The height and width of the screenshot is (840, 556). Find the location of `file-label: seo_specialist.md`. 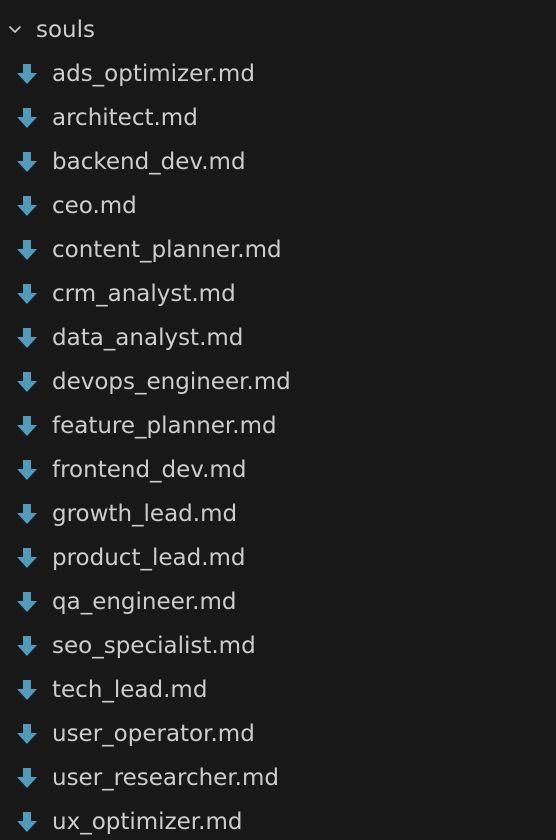

file-label: seo_specialist.md is located at coordinates (154, 646).